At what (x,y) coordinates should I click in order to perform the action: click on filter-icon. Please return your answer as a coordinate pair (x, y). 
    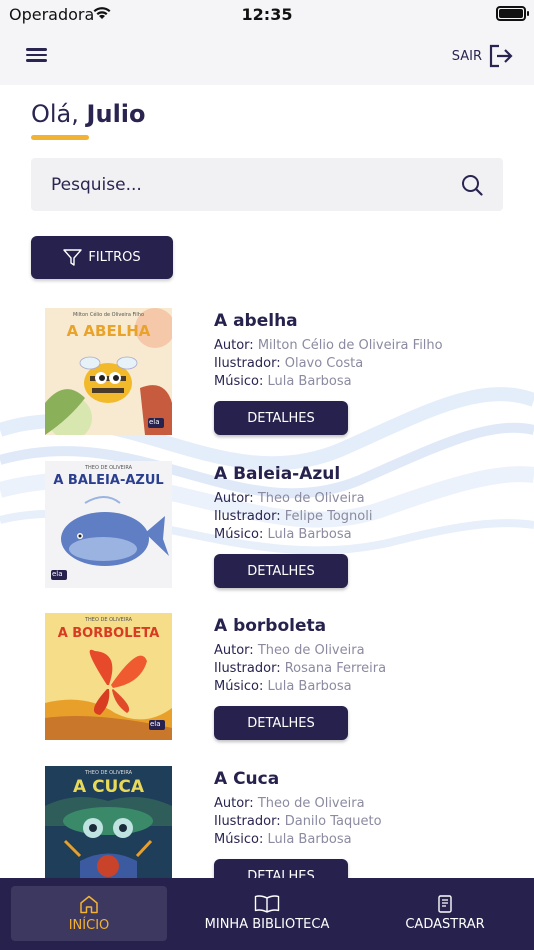
    Looking at the image, I should click on (73, 257).